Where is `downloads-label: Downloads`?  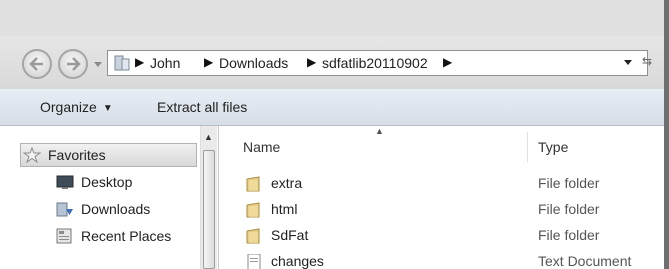 downloads-label: Downloads is located at coordinates (116, 209).